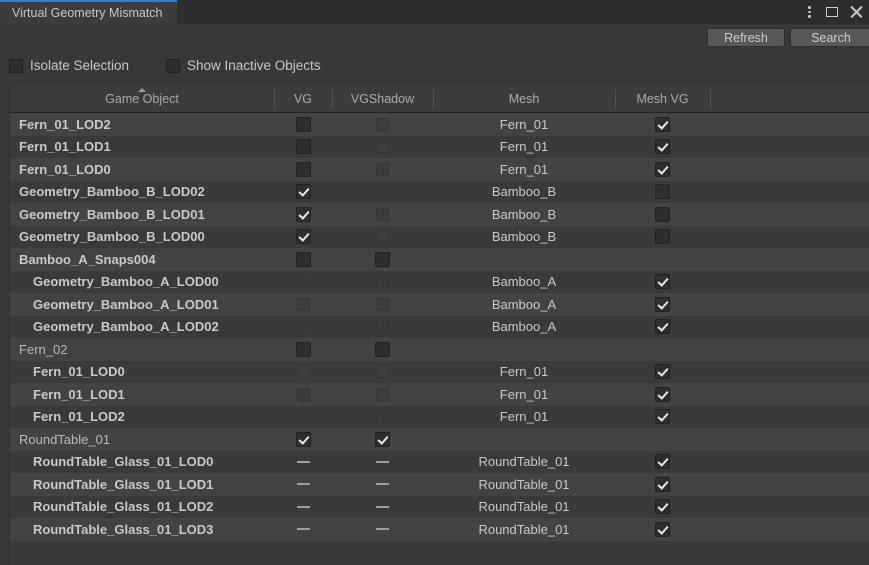 The width and height of the screenshot is (869, 565). I want to click on vg-cell, so click(303, 237).